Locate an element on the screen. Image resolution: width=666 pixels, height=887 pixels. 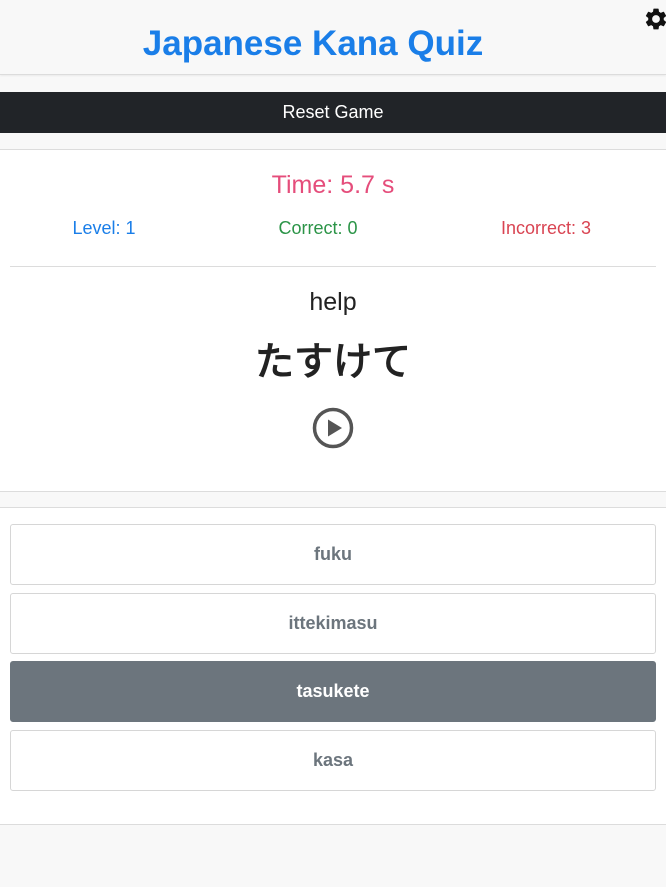
answer-option: fuku is located at coordinates (333, 554).